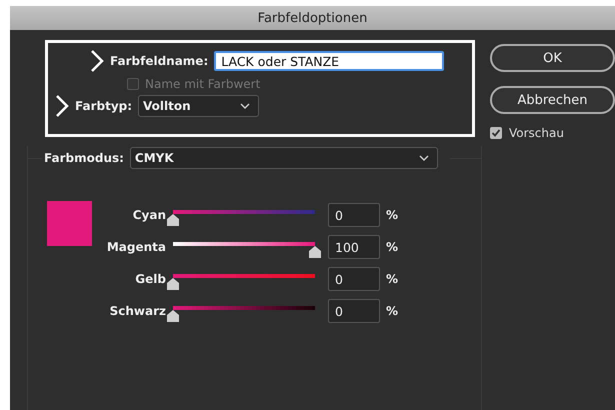  What do you see at coordinates (354, 247) in the screenshot?
I see `value-input: 100` at bounding box center [354, 247].